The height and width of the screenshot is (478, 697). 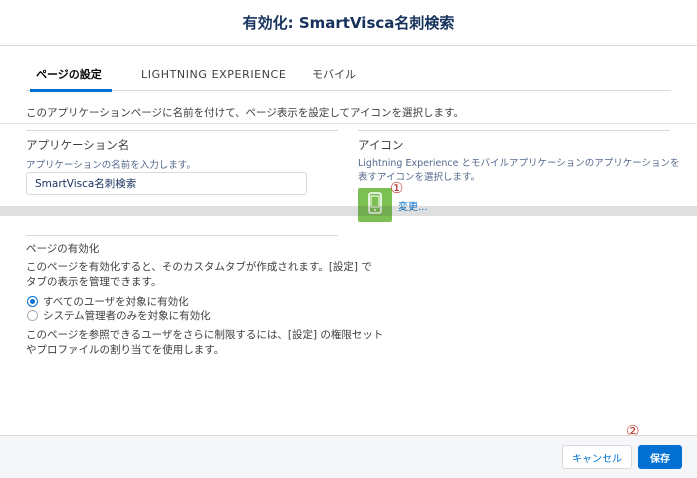 What do you see at coordinates (419, 177) in the screenshot?
I see `icon-help-line-2: 表すアイコンを選択します。` at bounding box center [419, 177].